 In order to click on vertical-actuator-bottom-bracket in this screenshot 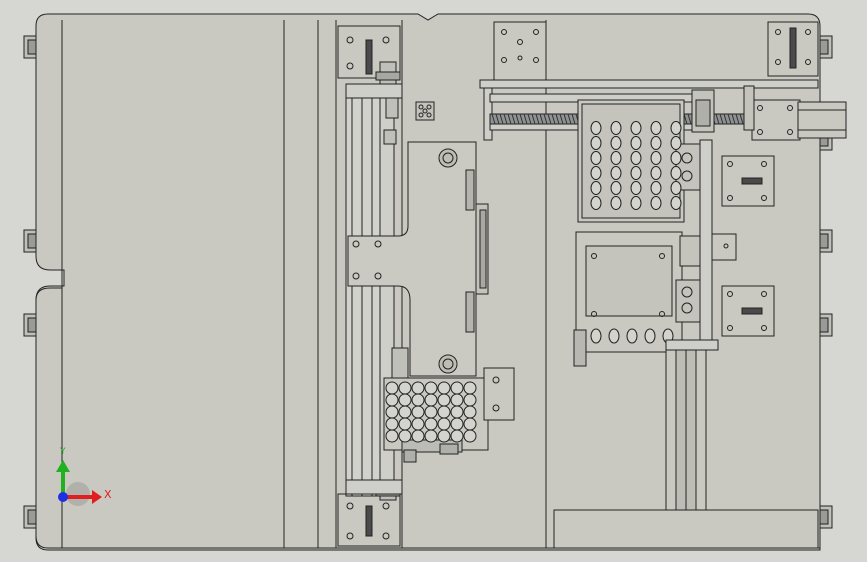, I will do `click(369, 520)`.